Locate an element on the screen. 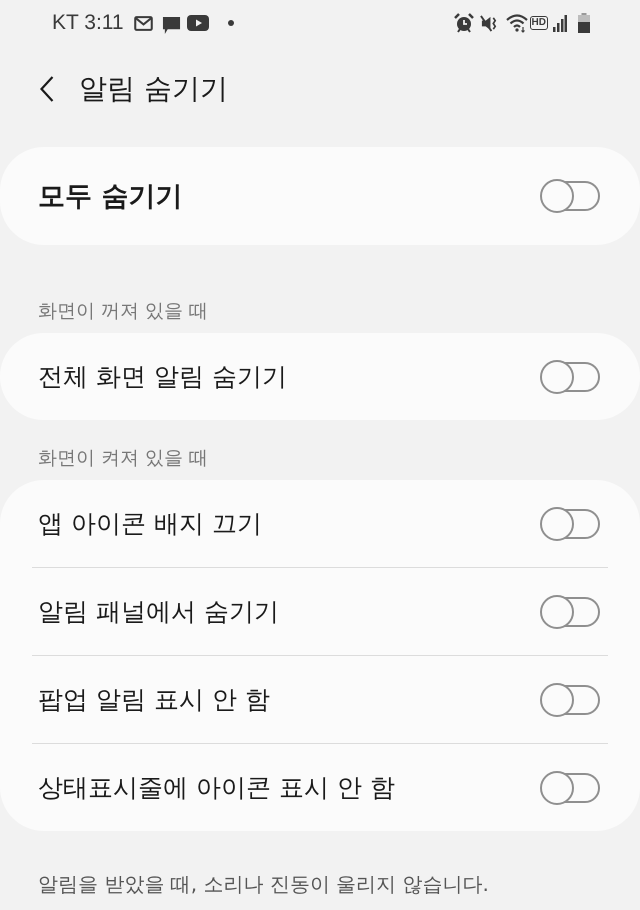  setting-label: 팝업 알림 표시 안 함 is located at coordinates (154, 700).